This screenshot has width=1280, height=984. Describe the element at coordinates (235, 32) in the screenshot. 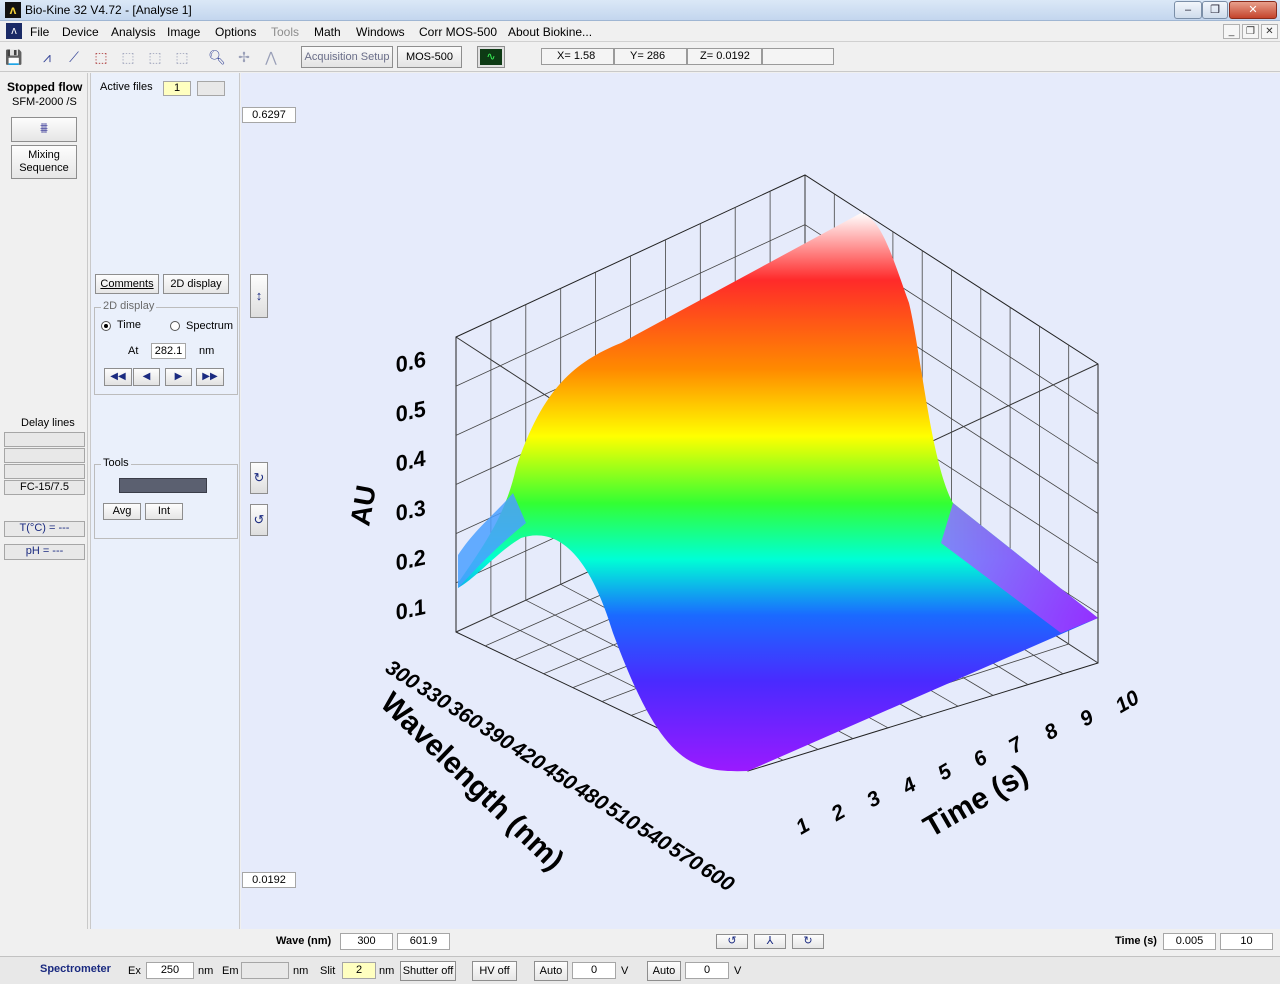

I see `menu-options: Options` at that location.